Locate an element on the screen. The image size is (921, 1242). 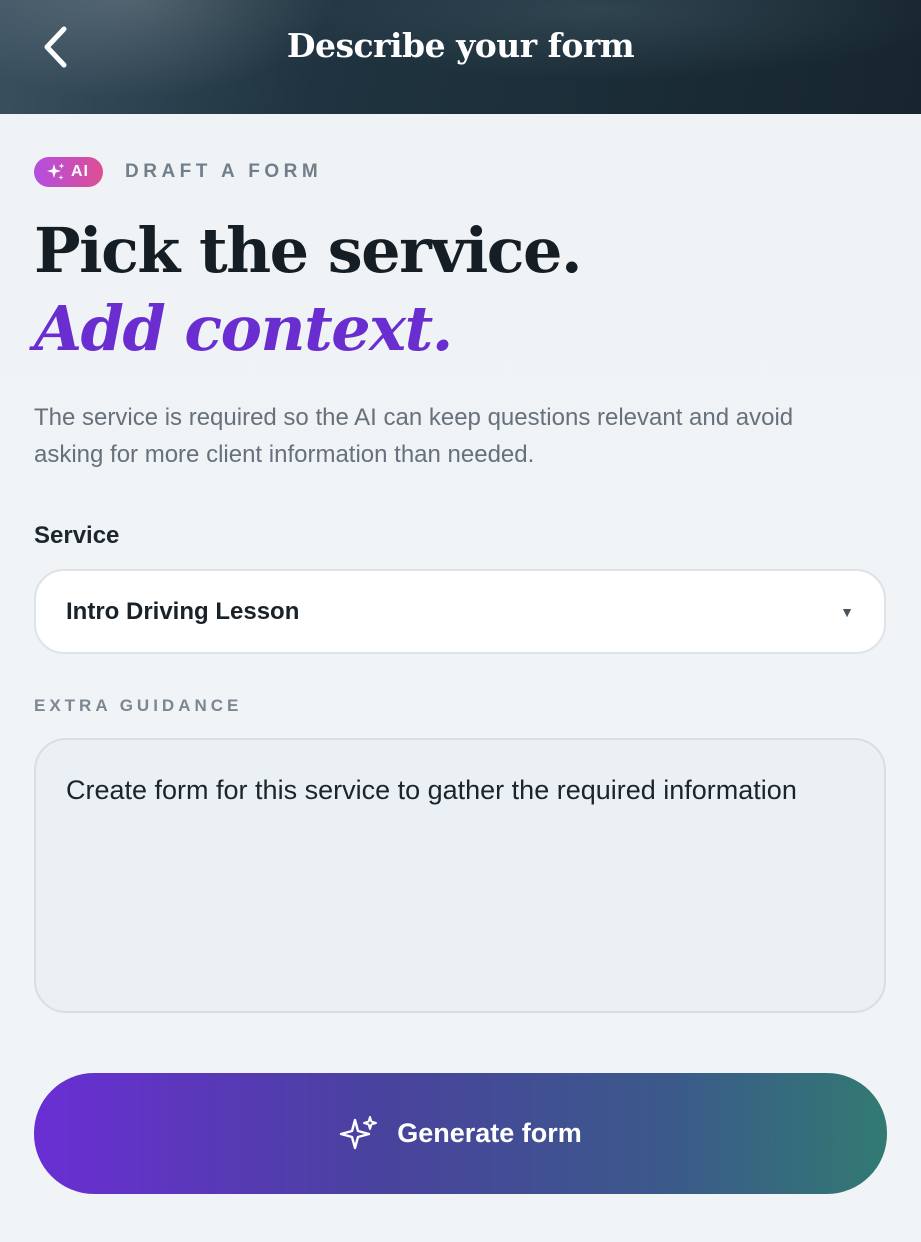
eyebrow: AI DRAFT A FORM is located at coordinates (178, 172).